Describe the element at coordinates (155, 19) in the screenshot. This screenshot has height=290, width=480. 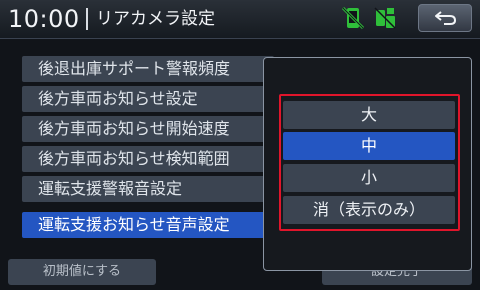
I see `page-title: リアカメラ設定` at that location.